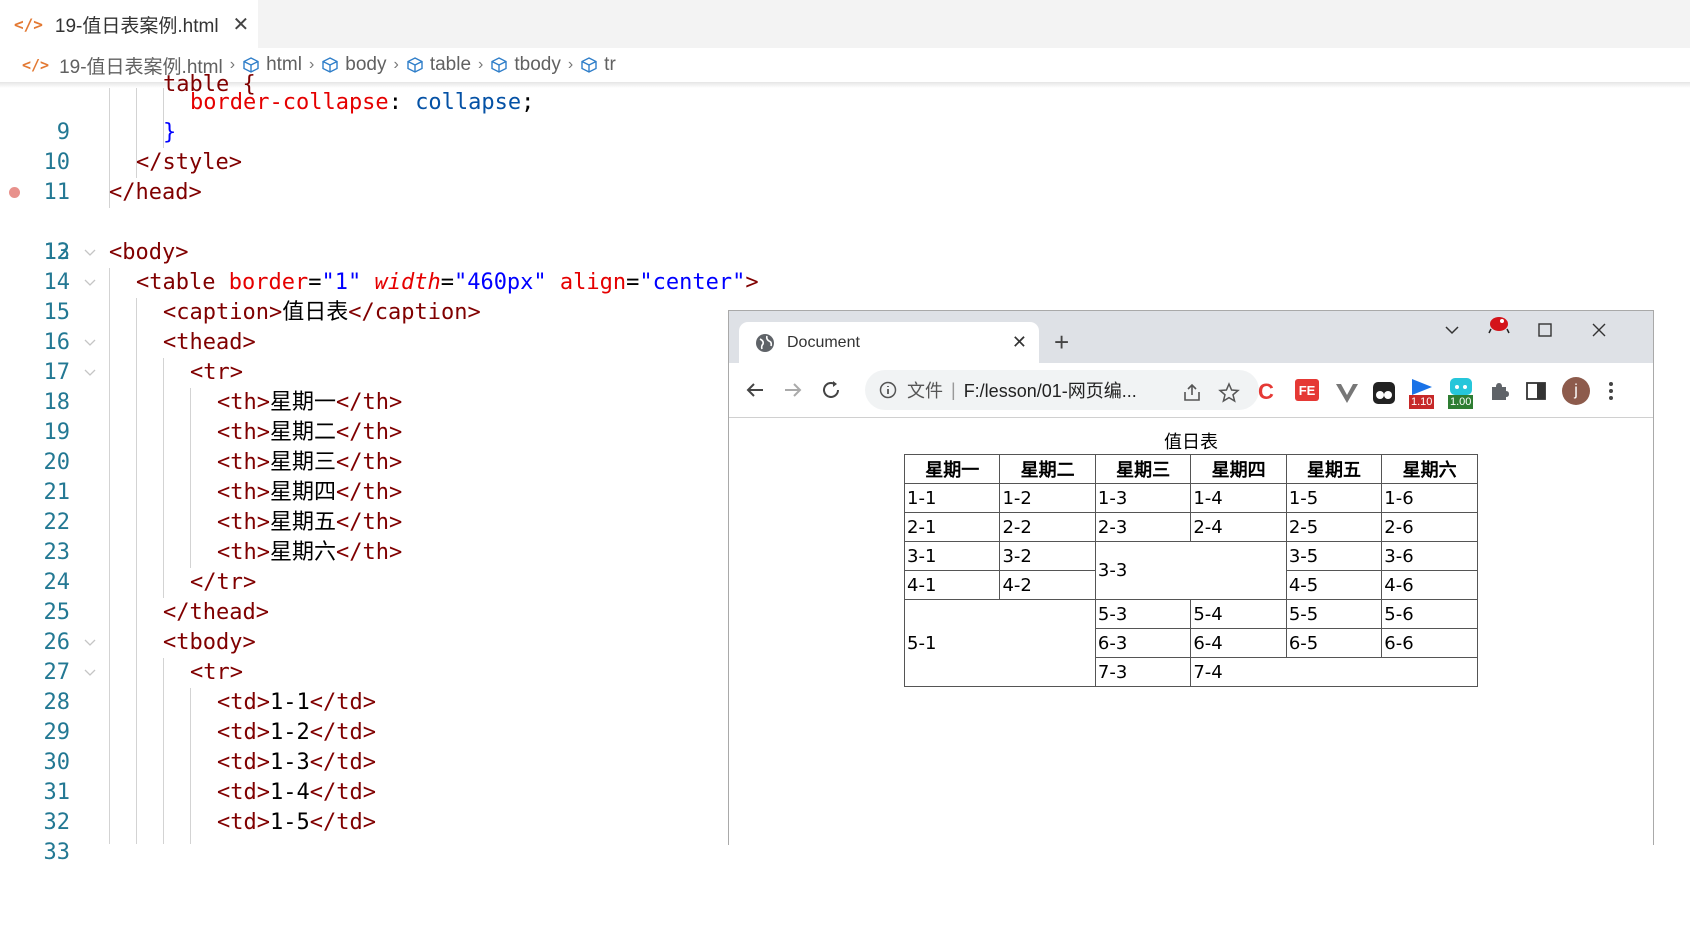 The width and height of the screenshot is (1690, 928). I want to click on table-cell: 5-6, so click(1429, 614).